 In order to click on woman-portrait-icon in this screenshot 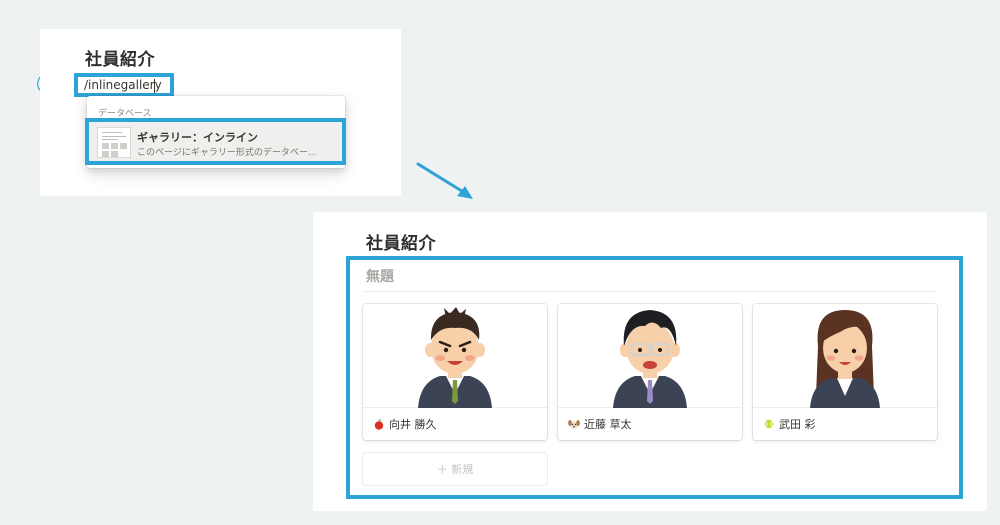, I will do `click(845, 359)`.